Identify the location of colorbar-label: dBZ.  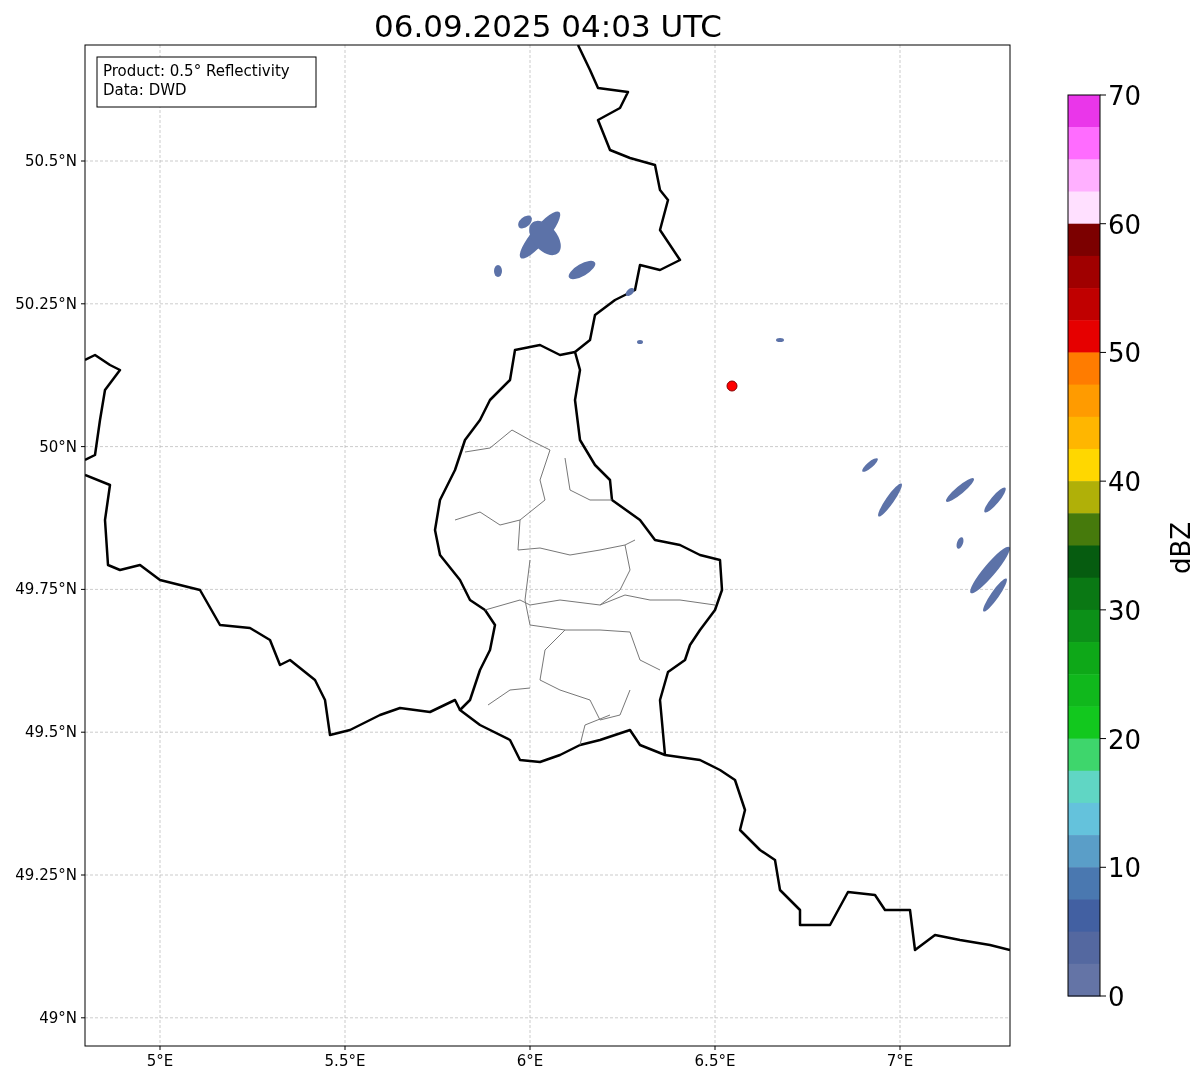
(1181, 548).